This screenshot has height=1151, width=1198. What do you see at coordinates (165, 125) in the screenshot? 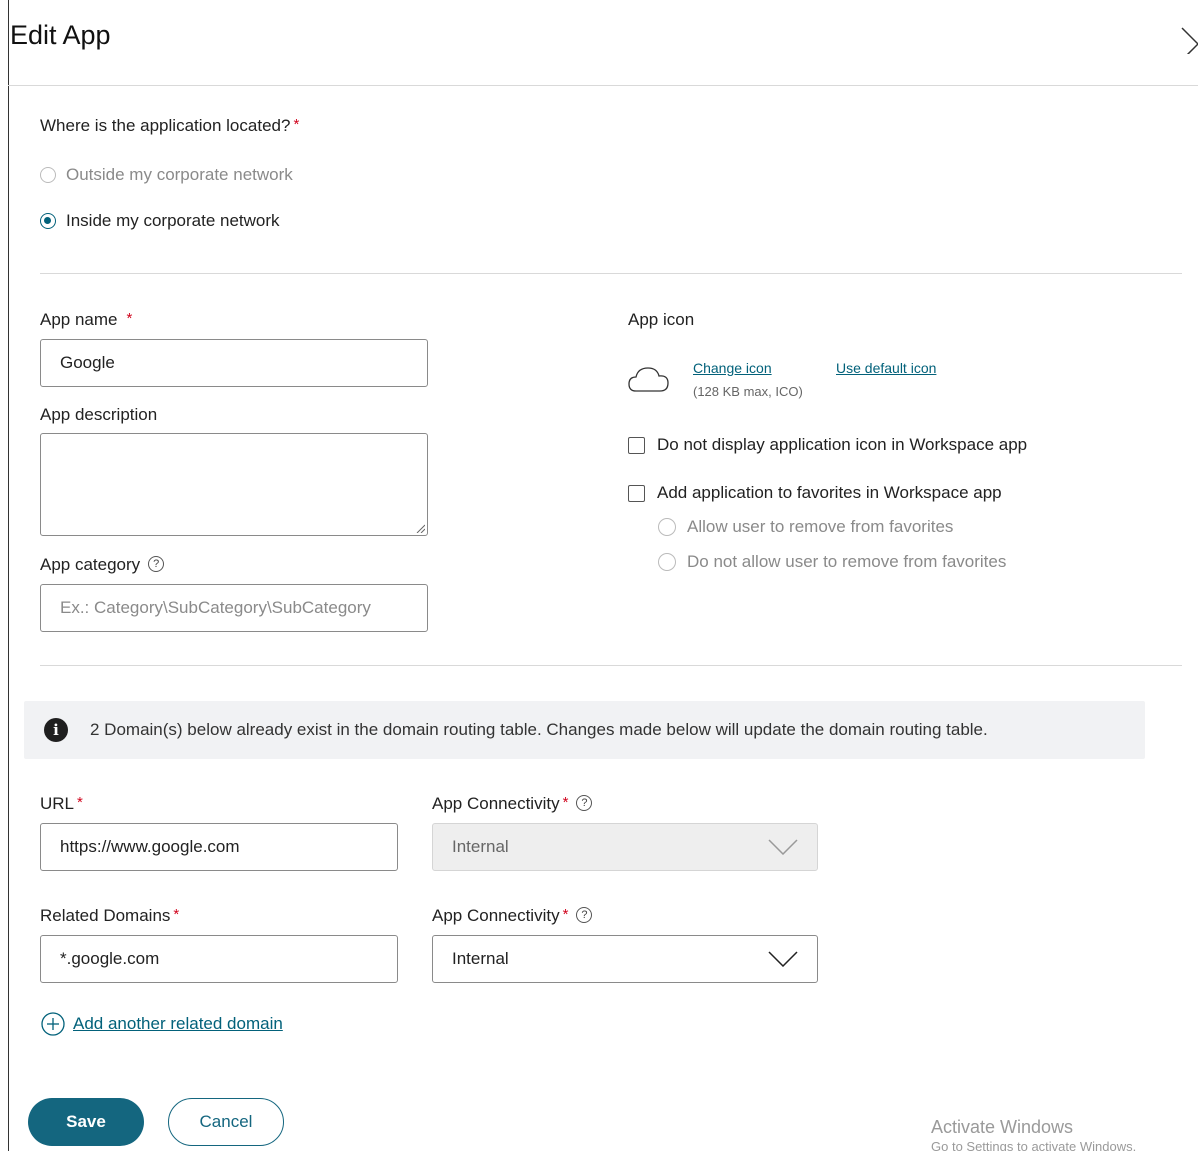
I see `location-question-label: Where is the application located?` at bounding box center [165, 125].